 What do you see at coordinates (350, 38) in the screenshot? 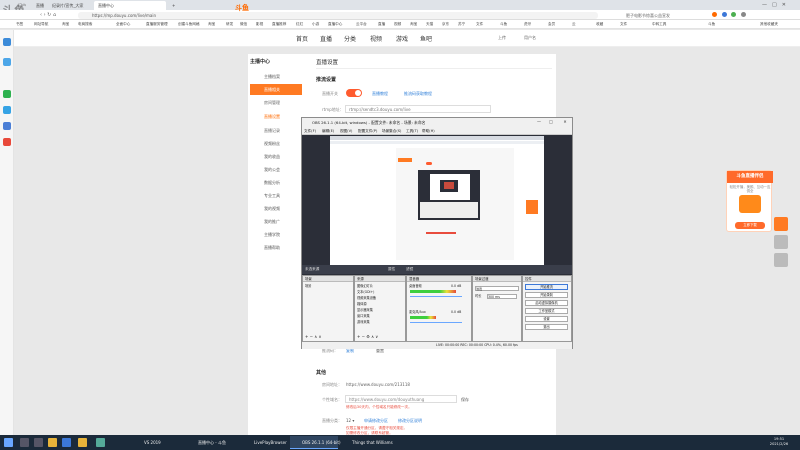
I see `nav-category: 分类` at bounding box center [350, 38].